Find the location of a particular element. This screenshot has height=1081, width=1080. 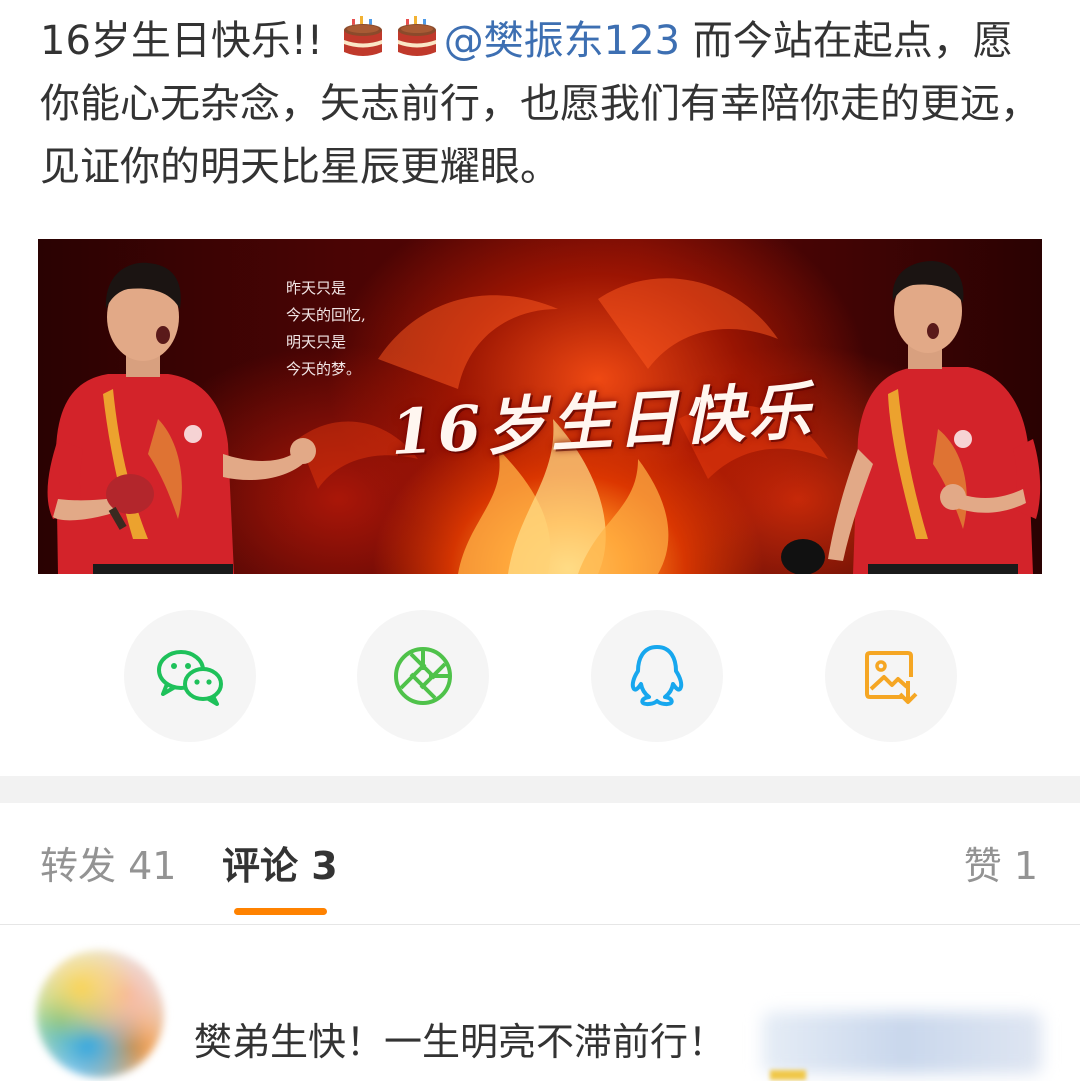

poem-line: 昨天只是 is located at coordinates (316, 288).